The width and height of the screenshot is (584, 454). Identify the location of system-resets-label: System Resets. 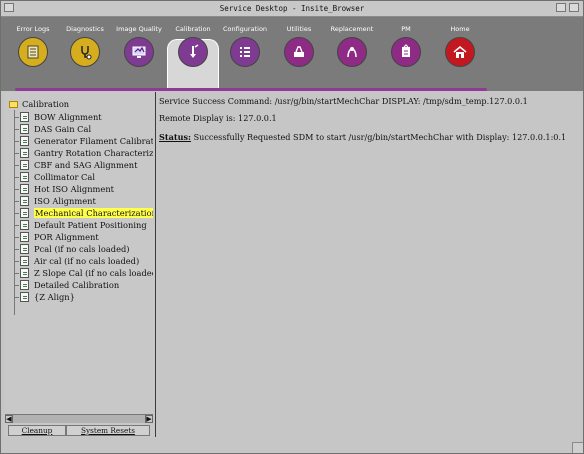
(108, 430).